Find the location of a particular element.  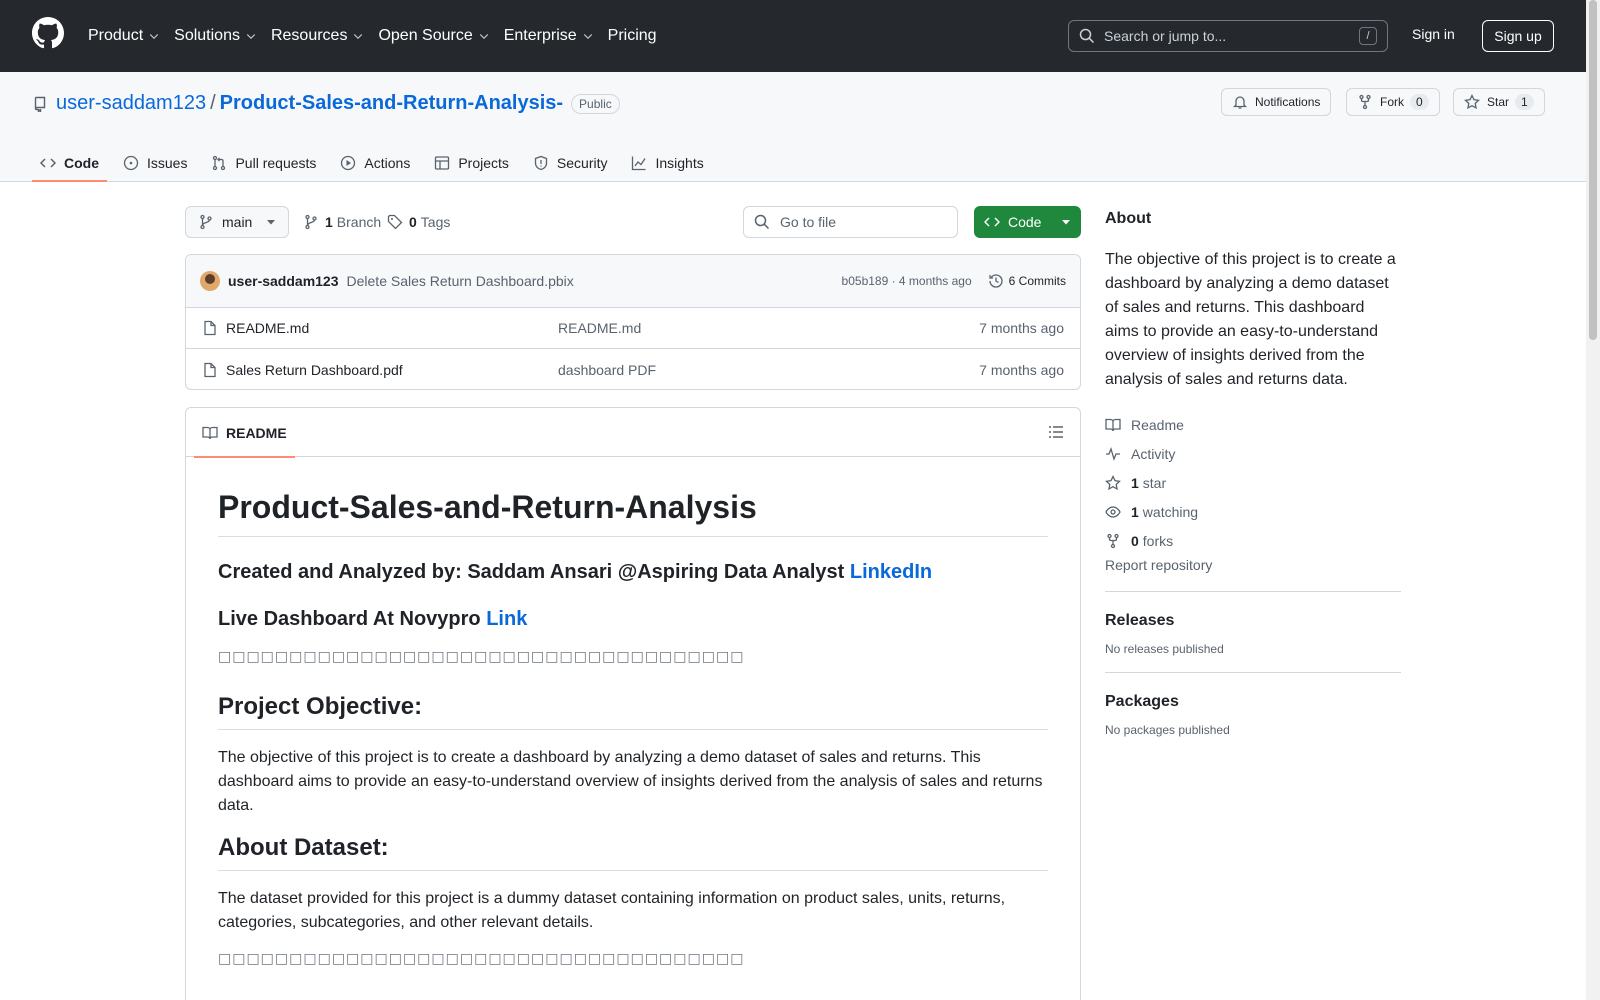

packages-heading: Packages is located at coordinates (1253, 702).